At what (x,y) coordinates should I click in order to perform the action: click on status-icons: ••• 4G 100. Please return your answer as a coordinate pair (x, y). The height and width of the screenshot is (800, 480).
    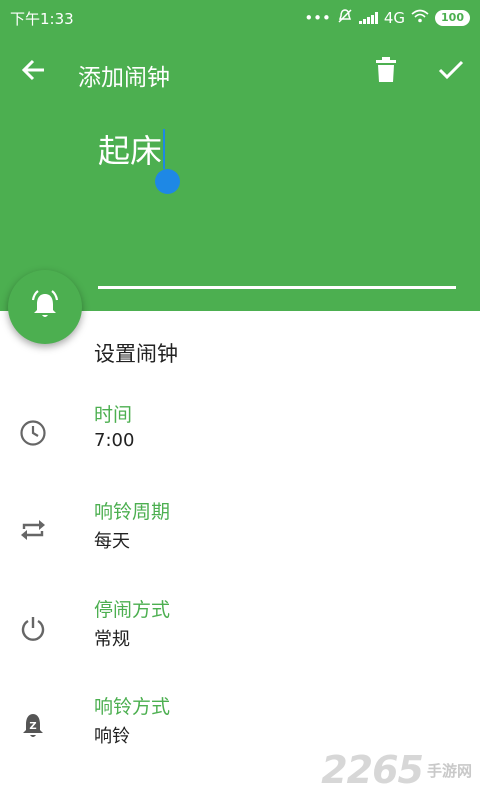
    Looking at the image, I should click on (387, 18).